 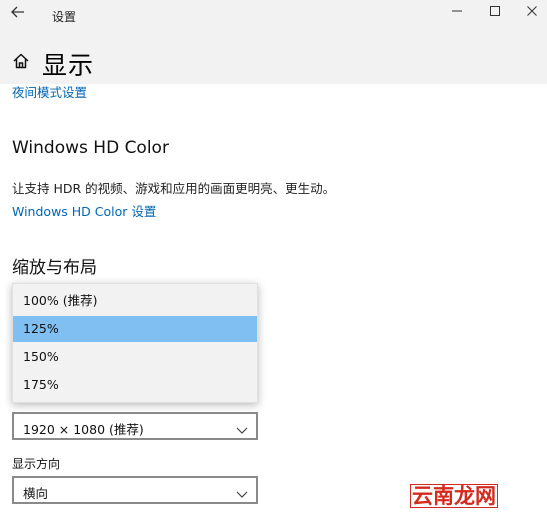 I want to click on scale-dropdown-list: 100% (推荐) 125% 150% 175%, so click(x=135, y=343).